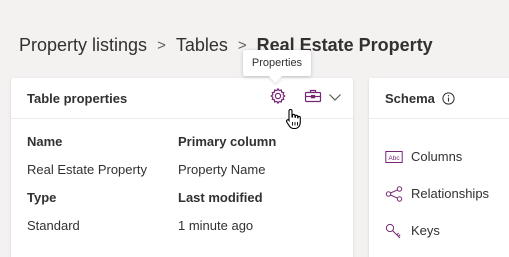  I want to click on info-icon, so click(448, 98).